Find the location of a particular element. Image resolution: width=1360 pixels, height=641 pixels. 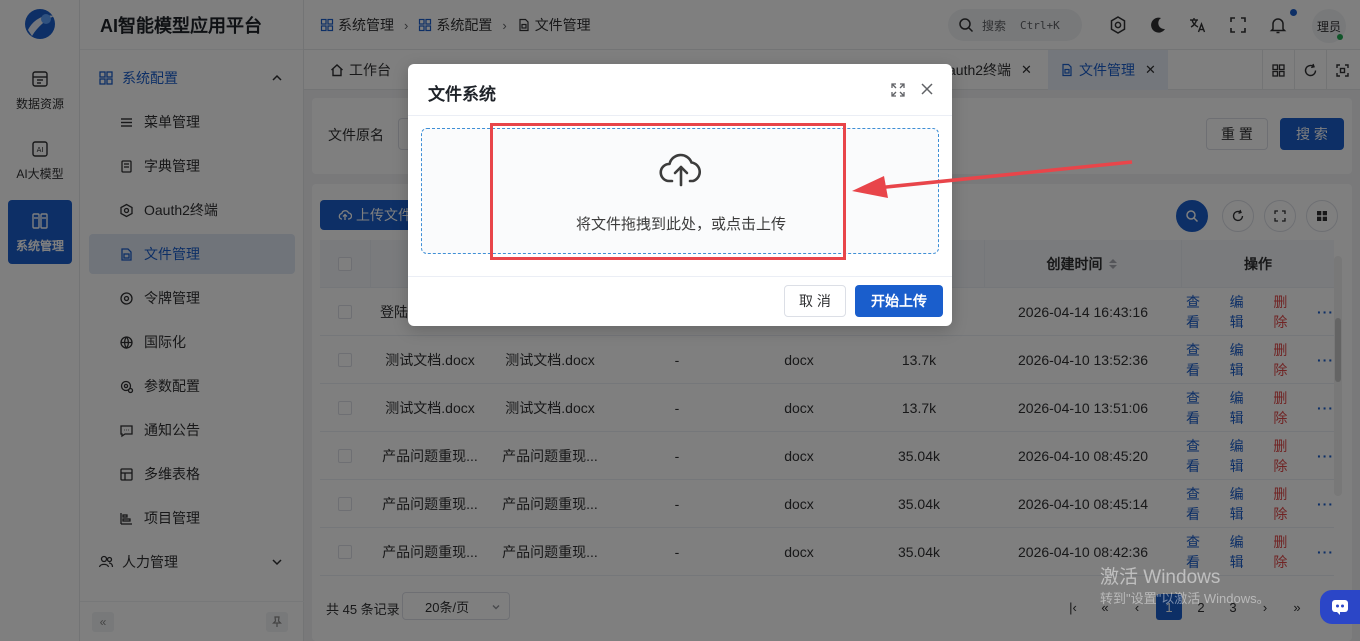

annotation-arrow-icon is located at coordinates (992, 179).